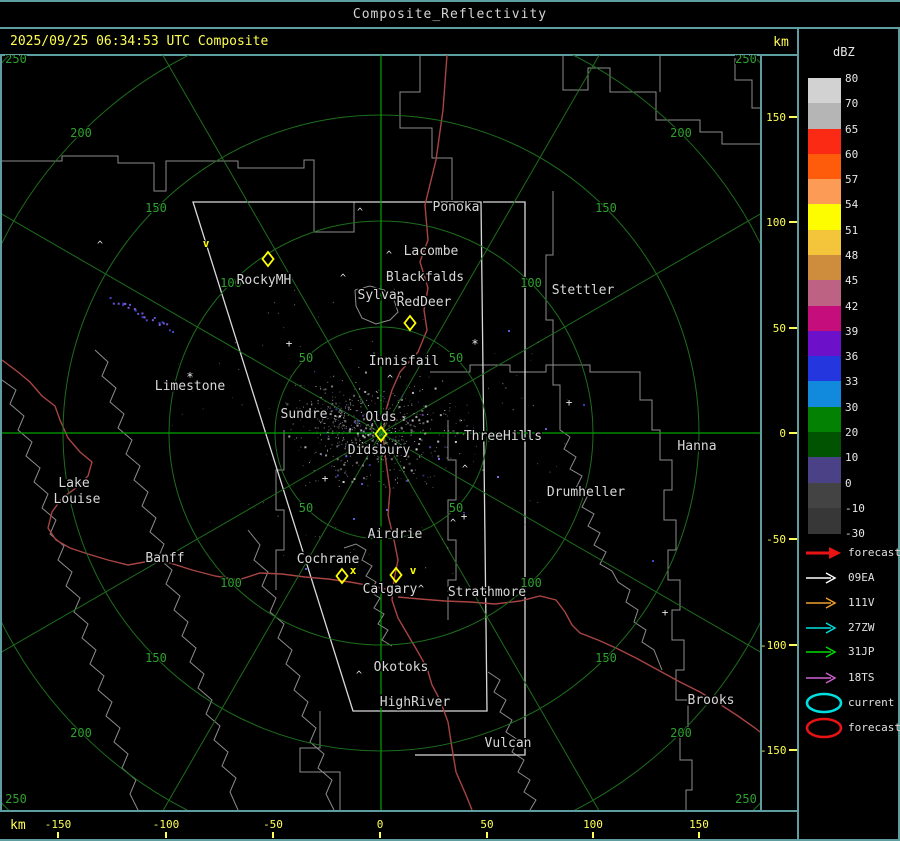 The height and width of the screenshot is (841, 900). I want to click on city-label: RockyMH, so click(264, 280).